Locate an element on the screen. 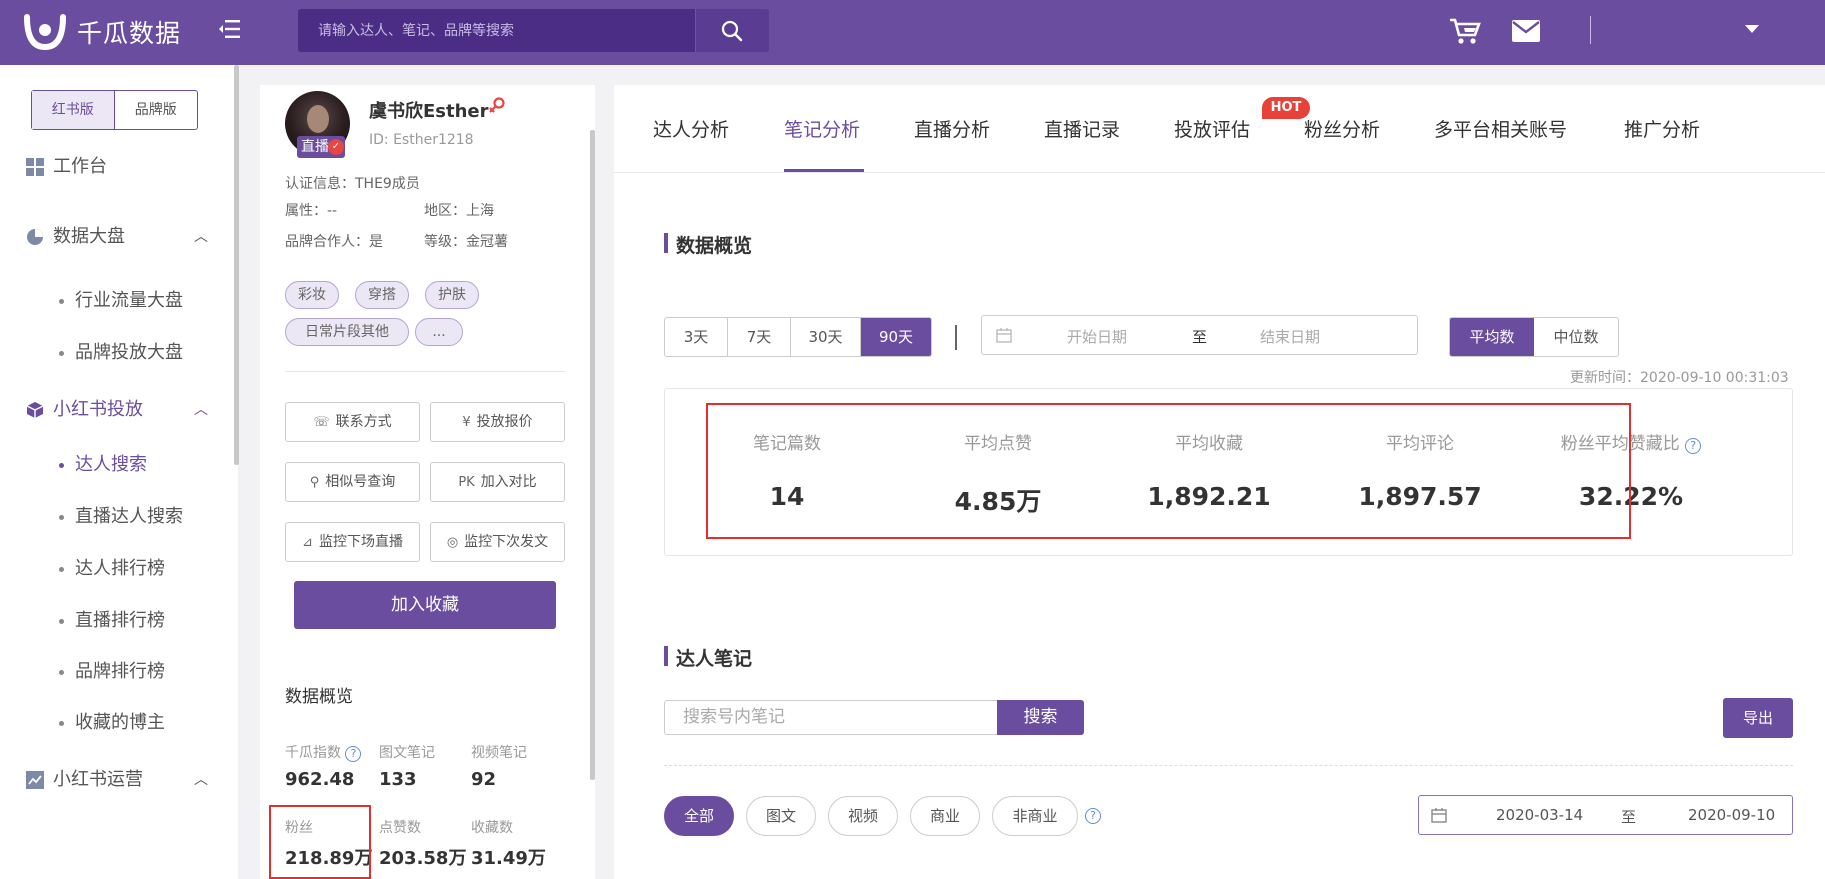 The height and width of the screenshot is (879, 1825). version-tab-red: 红书版 is located at coordinates (73, 110).